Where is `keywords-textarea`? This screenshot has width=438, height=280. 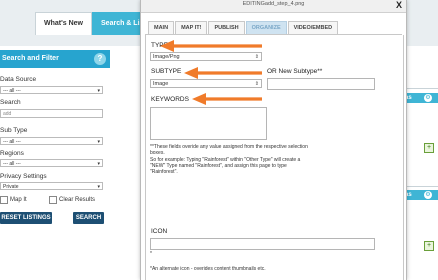 keywords-textarea is located at coordinates (208, 123).